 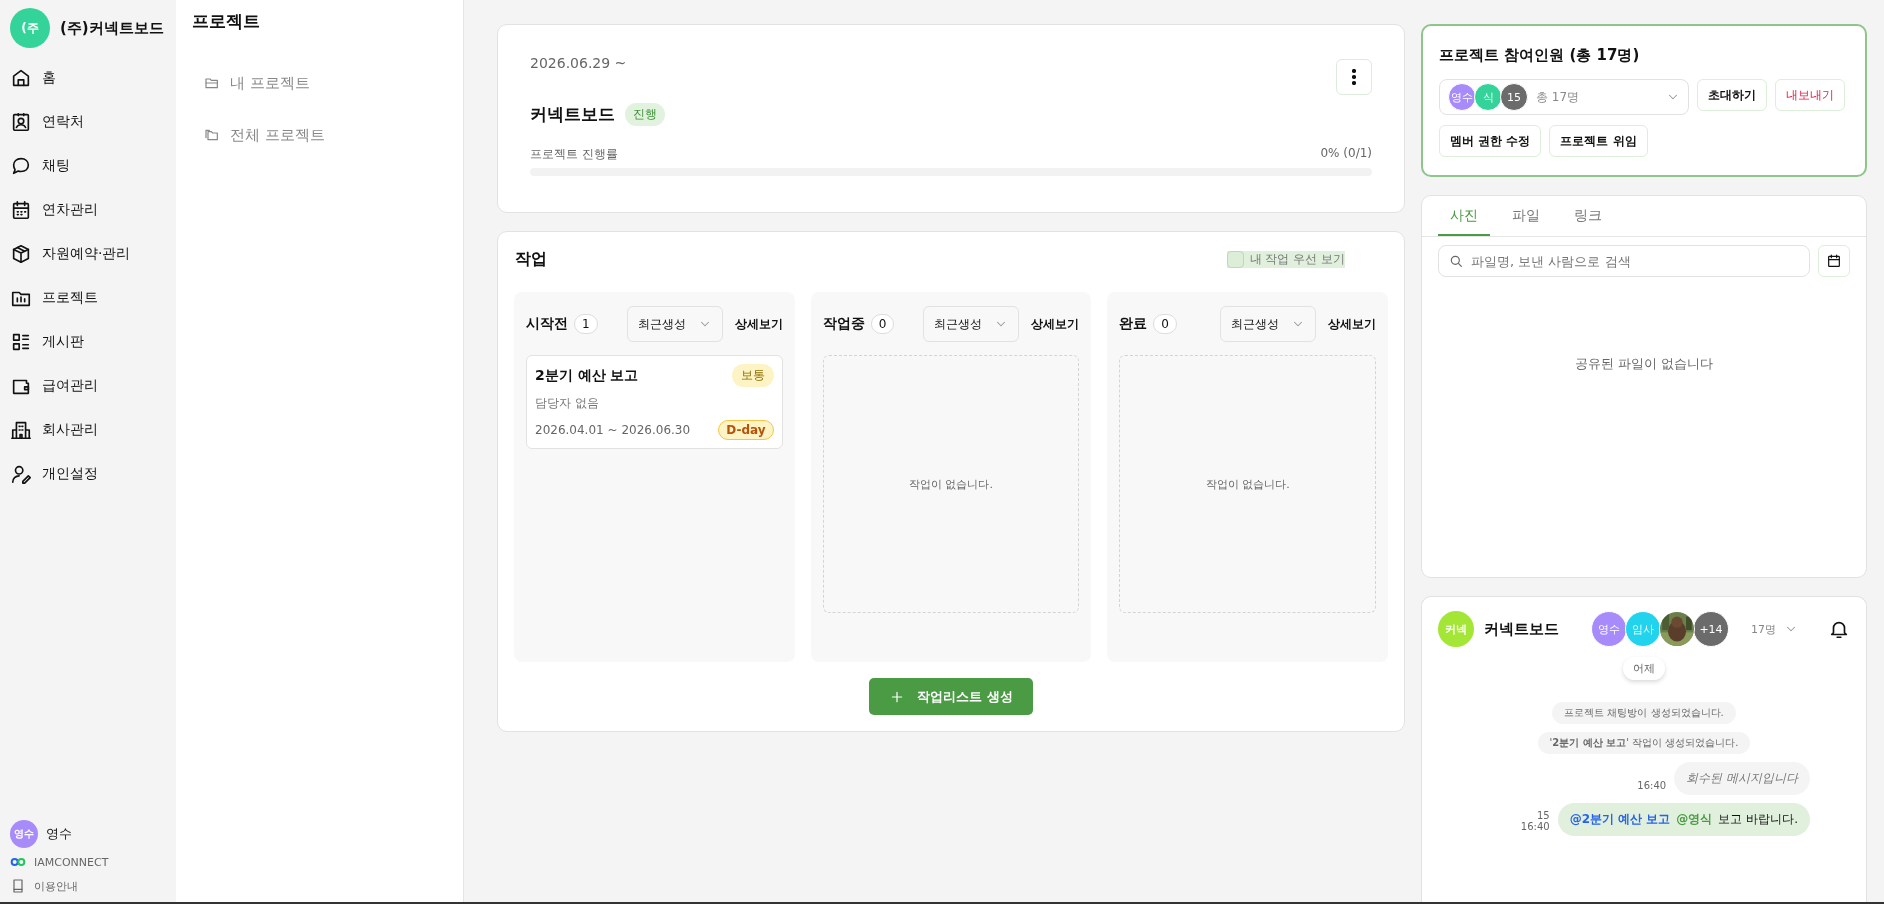 I want to click on priority-badge: 보통, so click(x=752, y=375).